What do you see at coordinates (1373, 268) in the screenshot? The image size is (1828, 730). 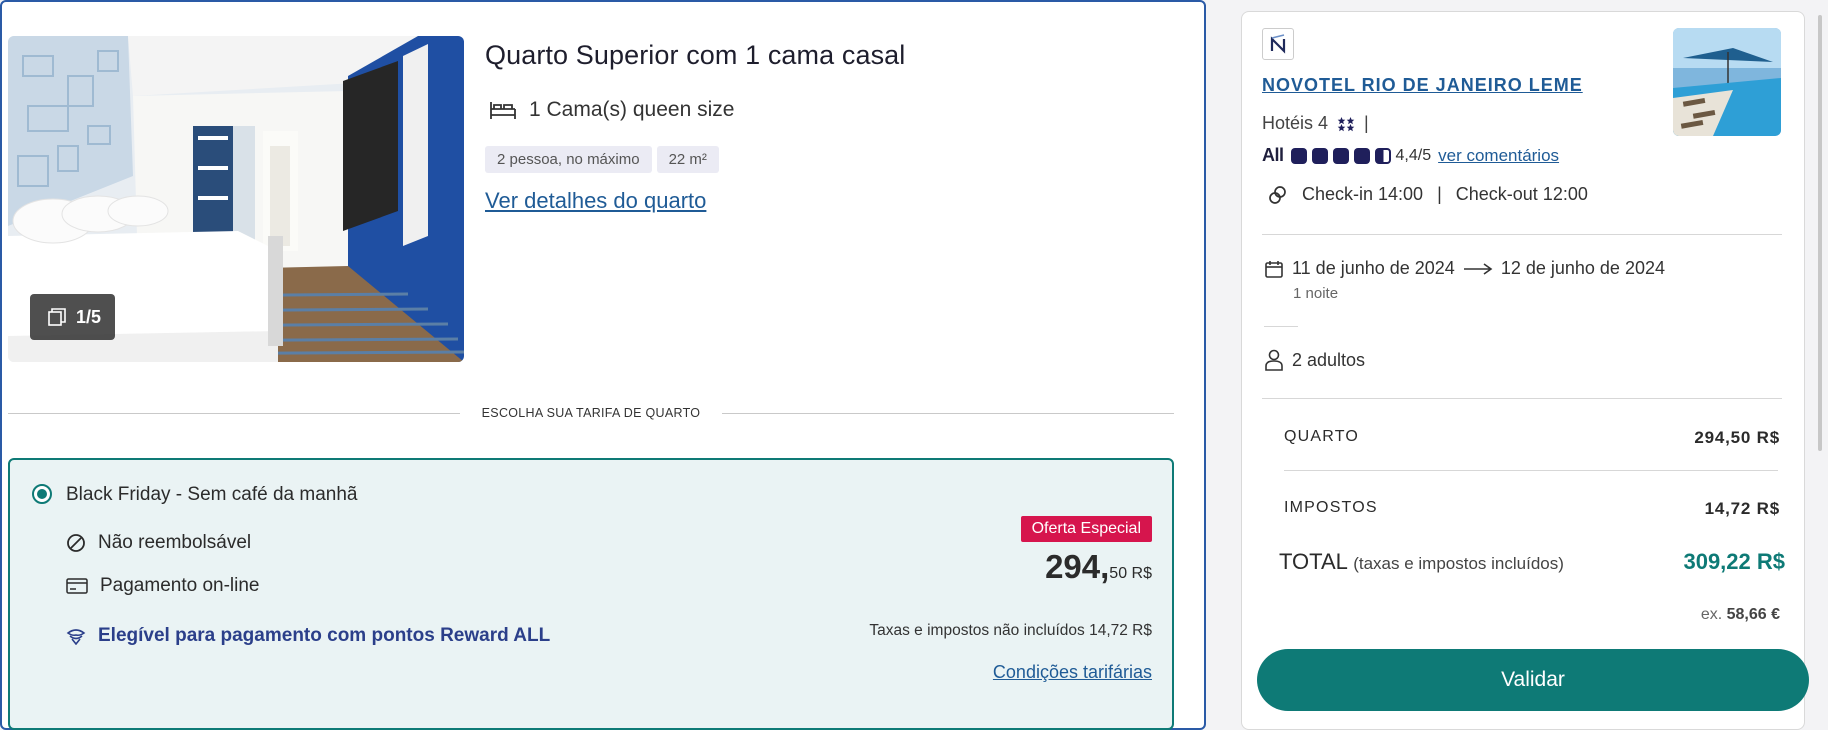 I see `date-from: 11 de junho de 2024` at bounding box center [1373, 268].